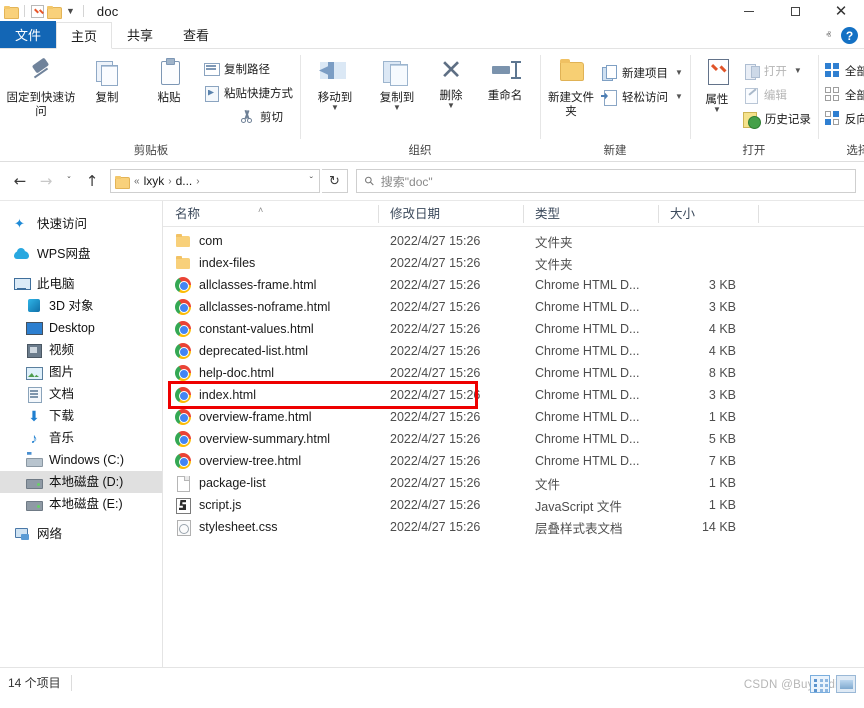 The width and height of the screenshot is (864, 708). What do you see at coordinates (54, 12) in the screenshot?
I see `new-folder-qat-icon` at bounding box center [54, 12].